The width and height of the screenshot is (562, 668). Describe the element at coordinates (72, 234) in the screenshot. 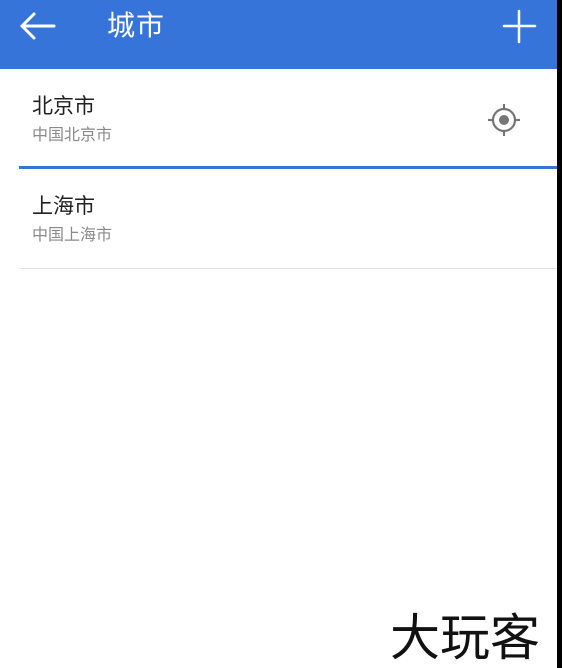

I see `city-detail: 中国上海市` at that location.